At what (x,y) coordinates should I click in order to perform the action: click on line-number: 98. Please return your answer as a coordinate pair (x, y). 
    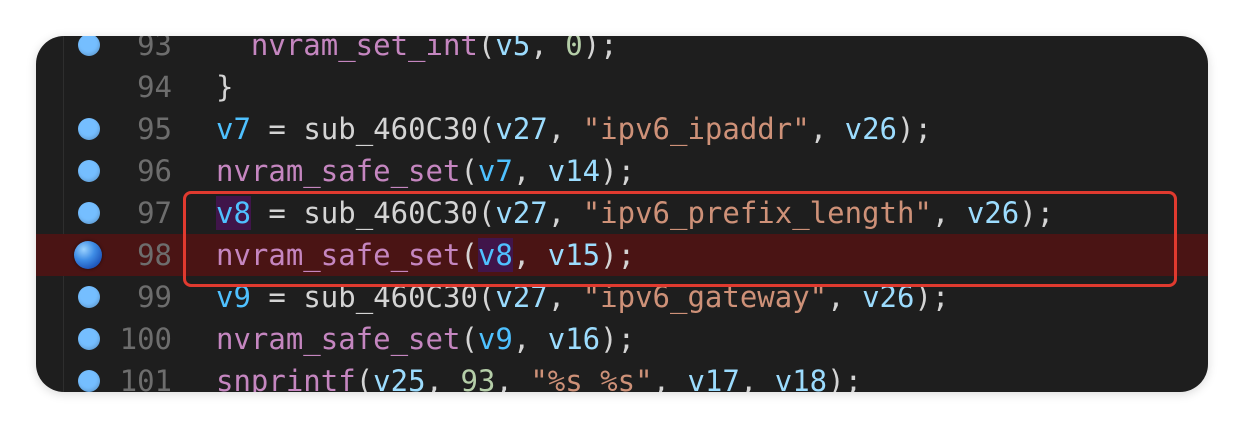
    Looking at the image, I should click on (154, 255).